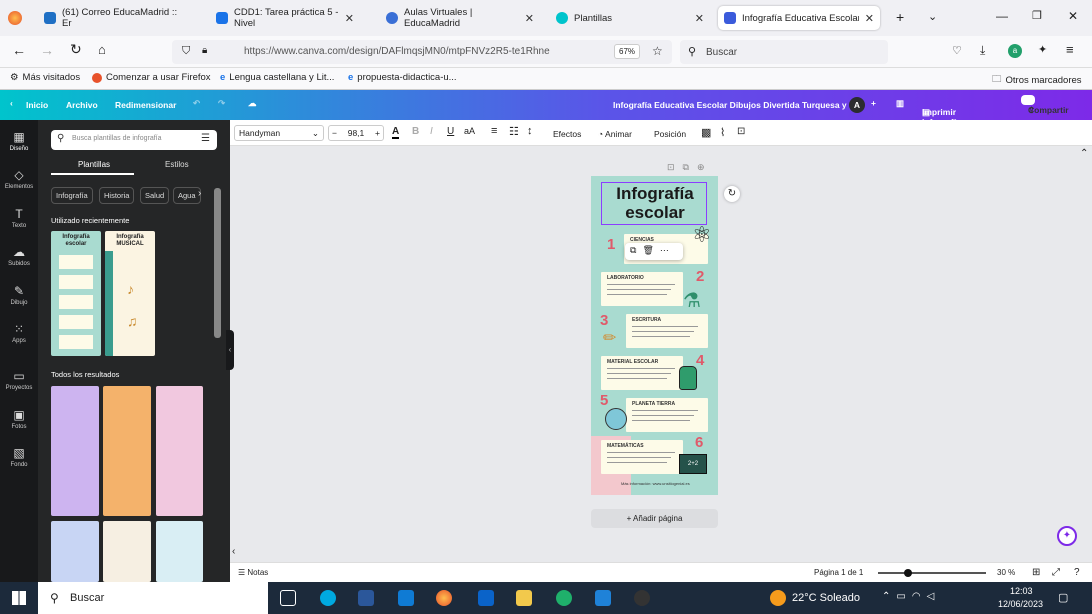 This screenshot has height=614, width=1092. Describe the element at coordinates (333, 133) in the screenshot. I see `minus-icon: −` at that location.